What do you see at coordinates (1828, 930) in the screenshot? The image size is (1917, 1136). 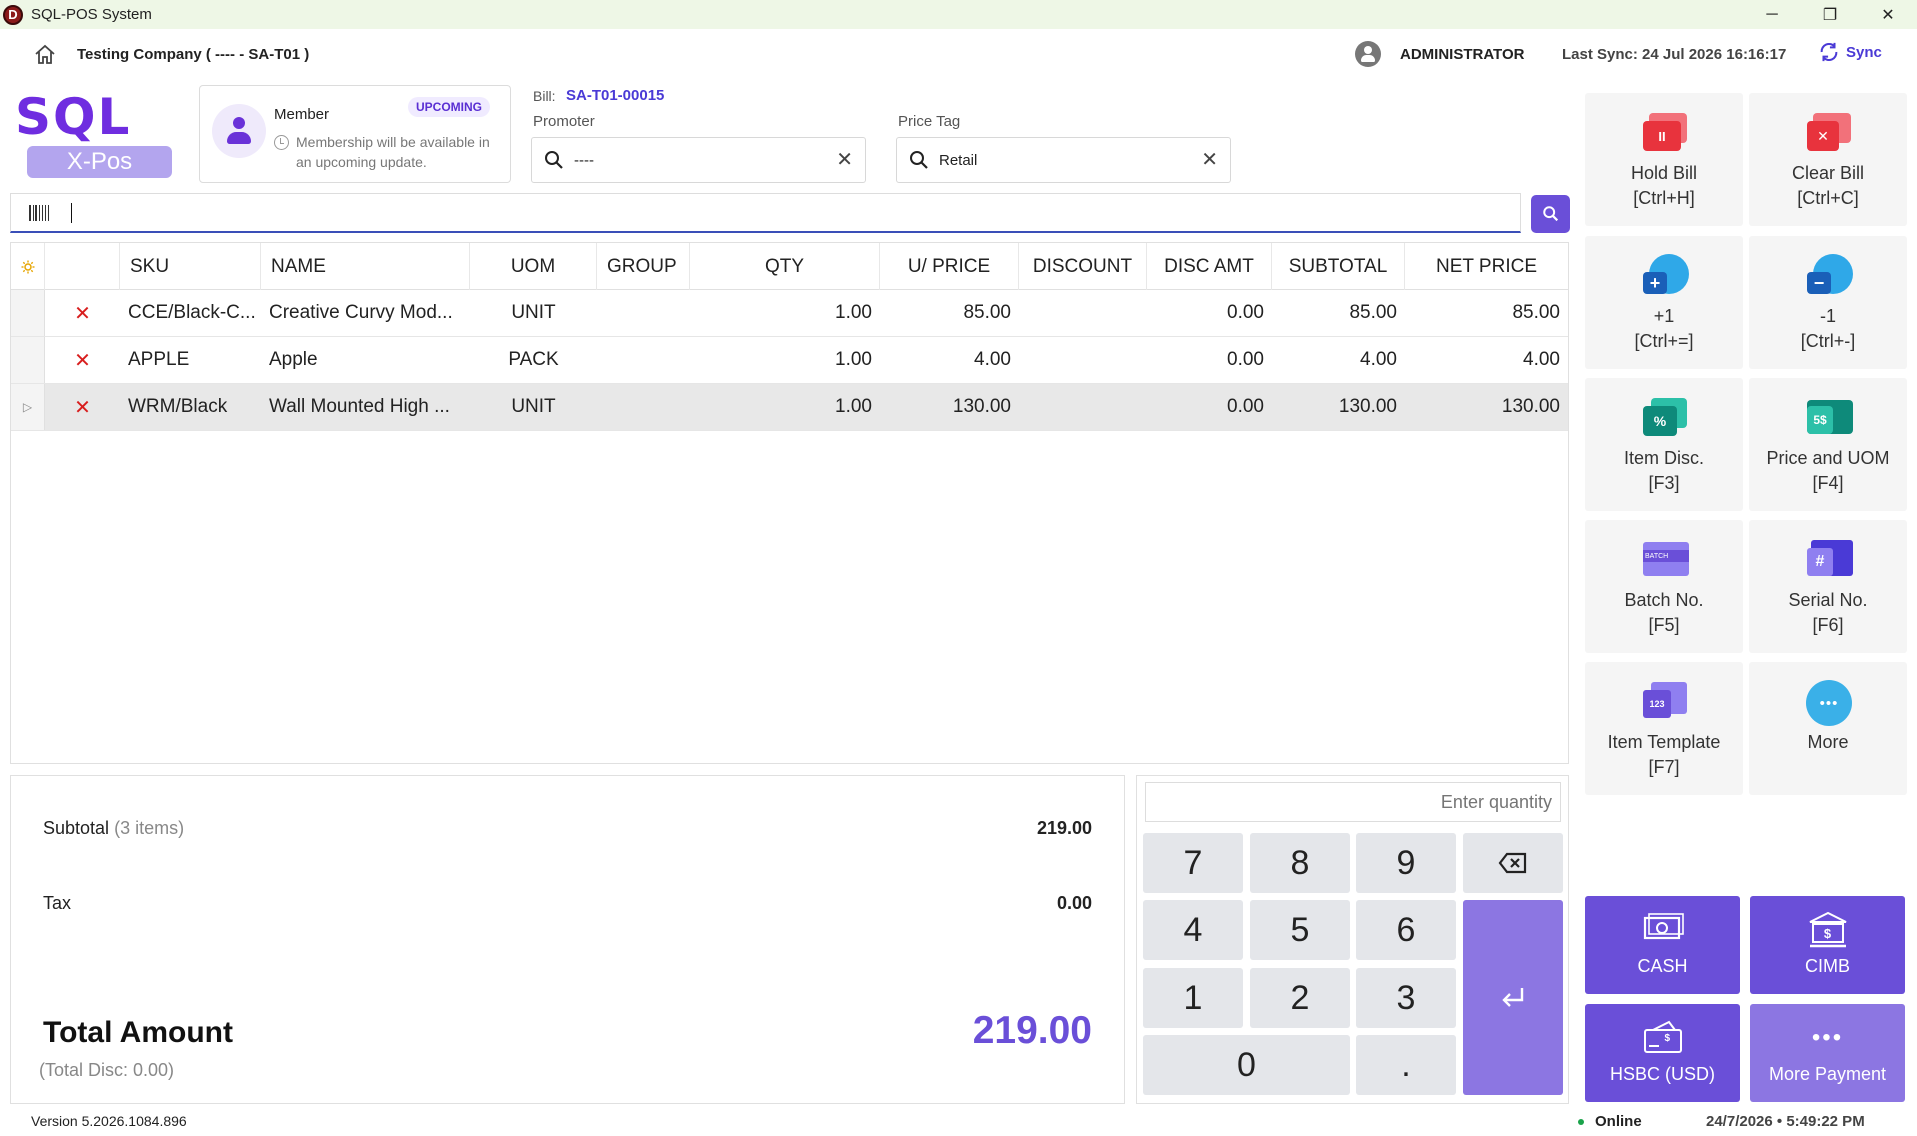 I see `bank-icon: $` at bounding box center [1828, 930].